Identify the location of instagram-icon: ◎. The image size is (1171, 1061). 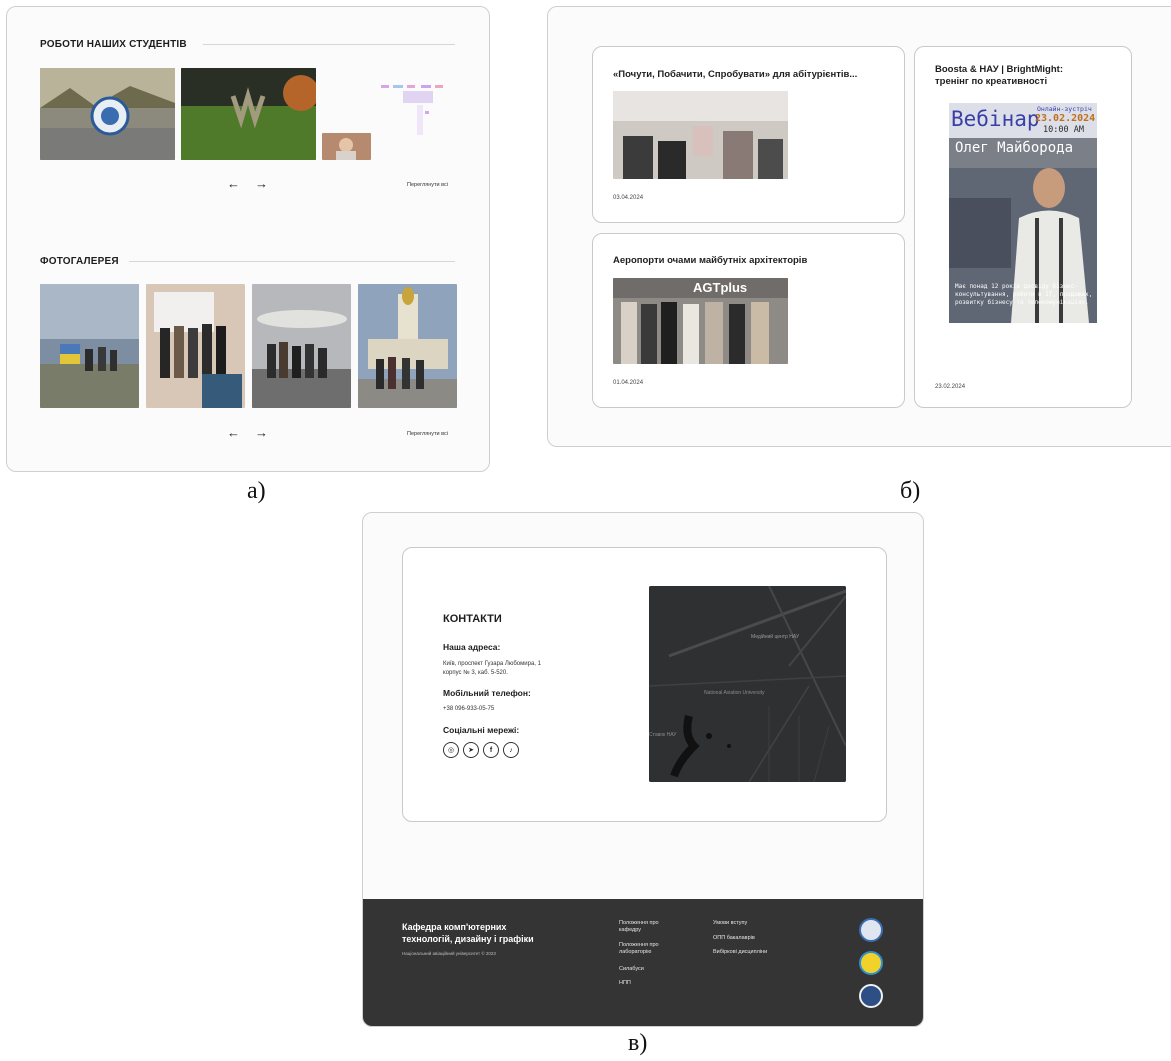
(451, 750).